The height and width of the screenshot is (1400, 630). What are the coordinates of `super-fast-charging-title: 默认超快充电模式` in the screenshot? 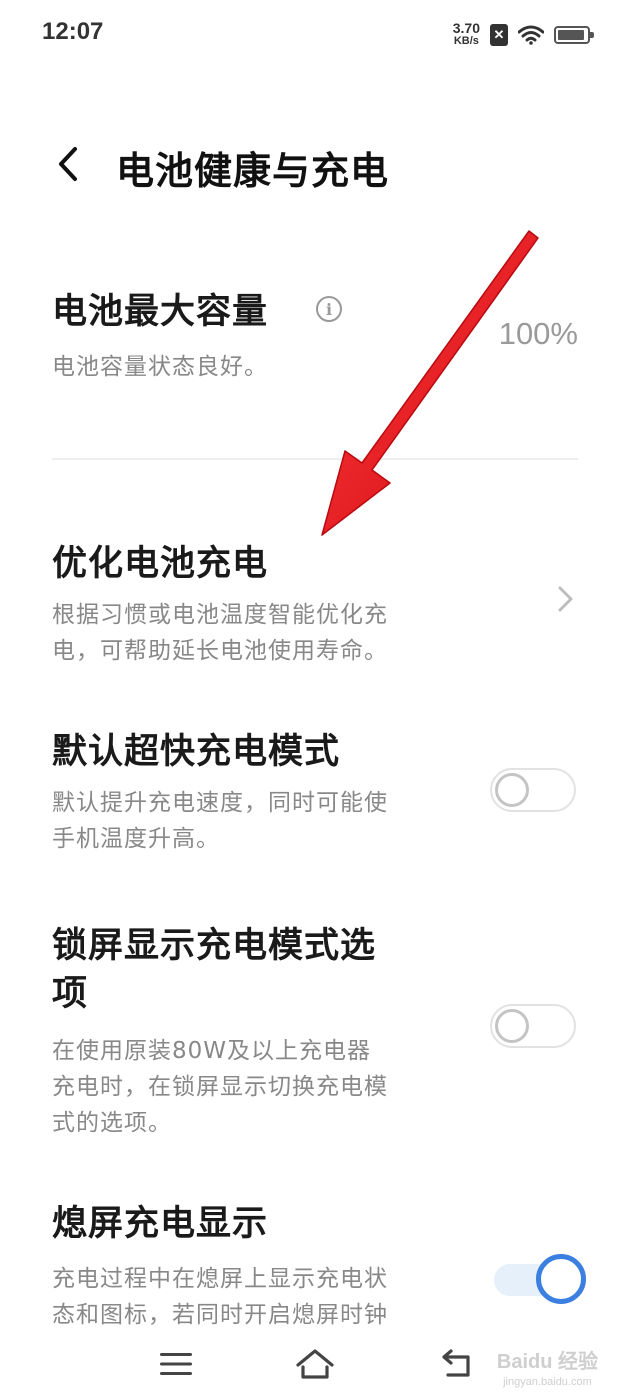 It's located at (196, 752).